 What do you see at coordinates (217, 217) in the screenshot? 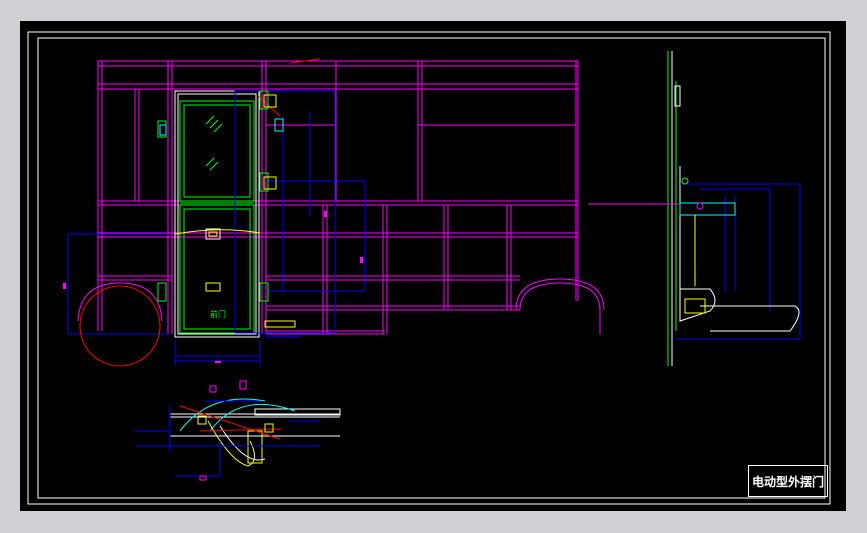
I see `door-leaves` at bounding box center [217, 217].